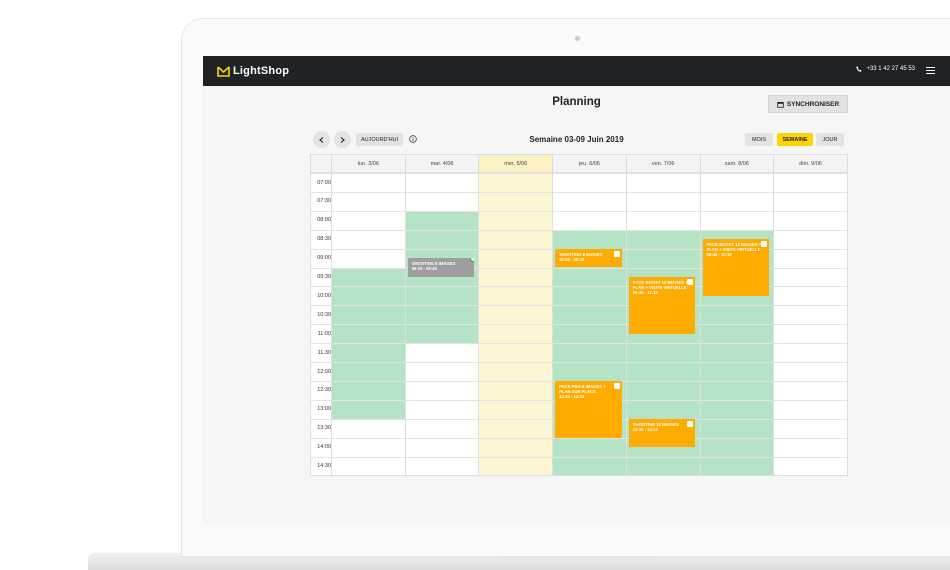  What do you see at coordinates (324, 201) in the screenshot?
I see `time-label: 07:30` at bounding box center [324, 201].